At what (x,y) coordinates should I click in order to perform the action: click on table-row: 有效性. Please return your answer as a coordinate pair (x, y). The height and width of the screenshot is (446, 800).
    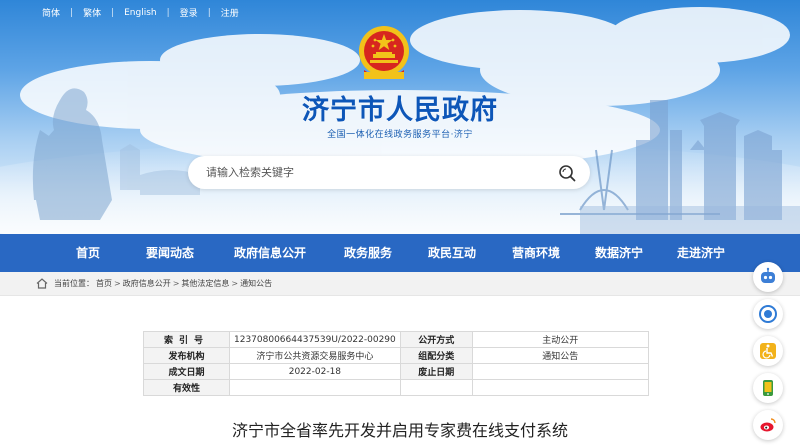
    Looking at the image, I should click on (396, 387).